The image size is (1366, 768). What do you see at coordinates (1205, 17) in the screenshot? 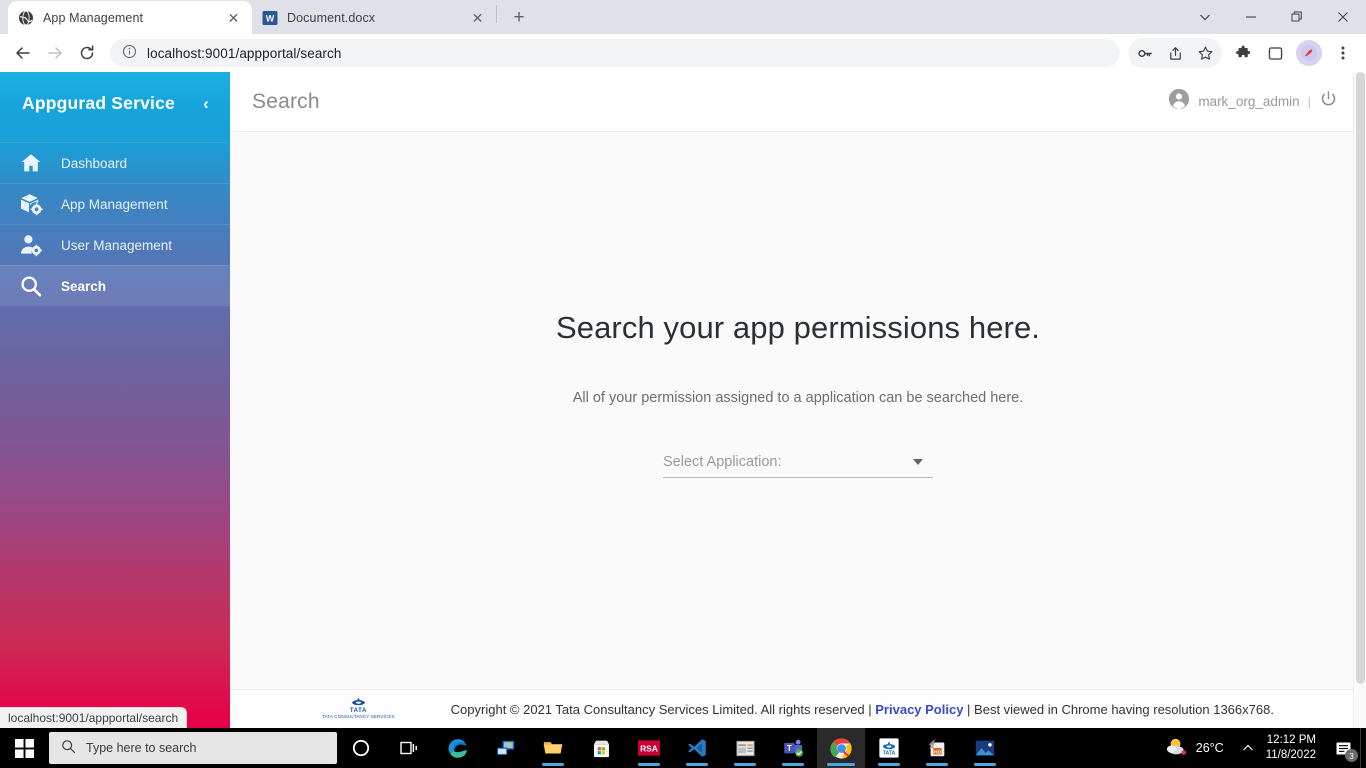
I see `tab-search-icon` at bounding box center [1205, 17].